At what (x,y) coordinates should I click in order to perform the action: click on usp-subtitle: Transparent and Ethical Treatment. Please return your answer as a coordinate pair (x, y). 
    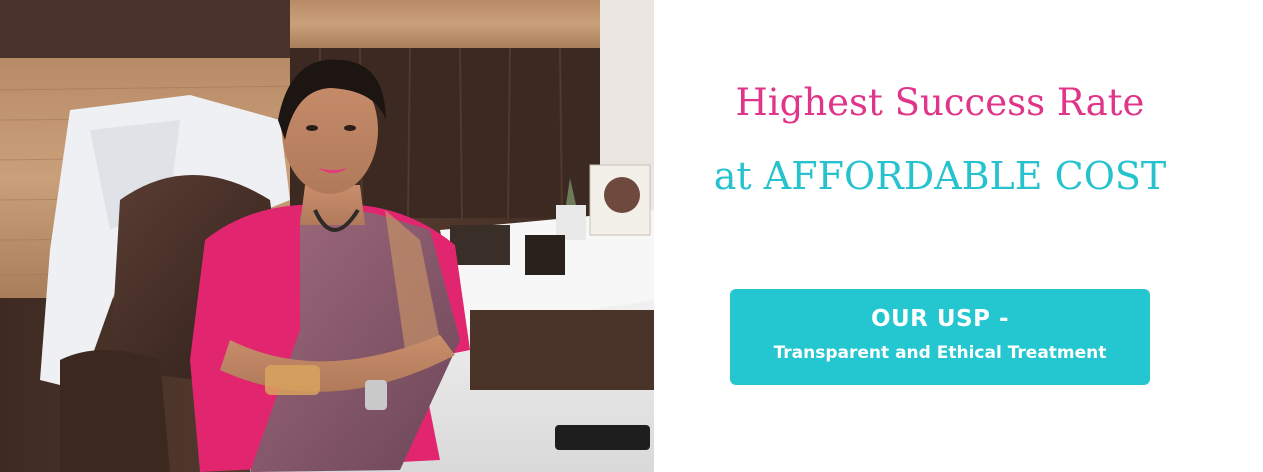
    Looking at the image, I should click on (940, 353).